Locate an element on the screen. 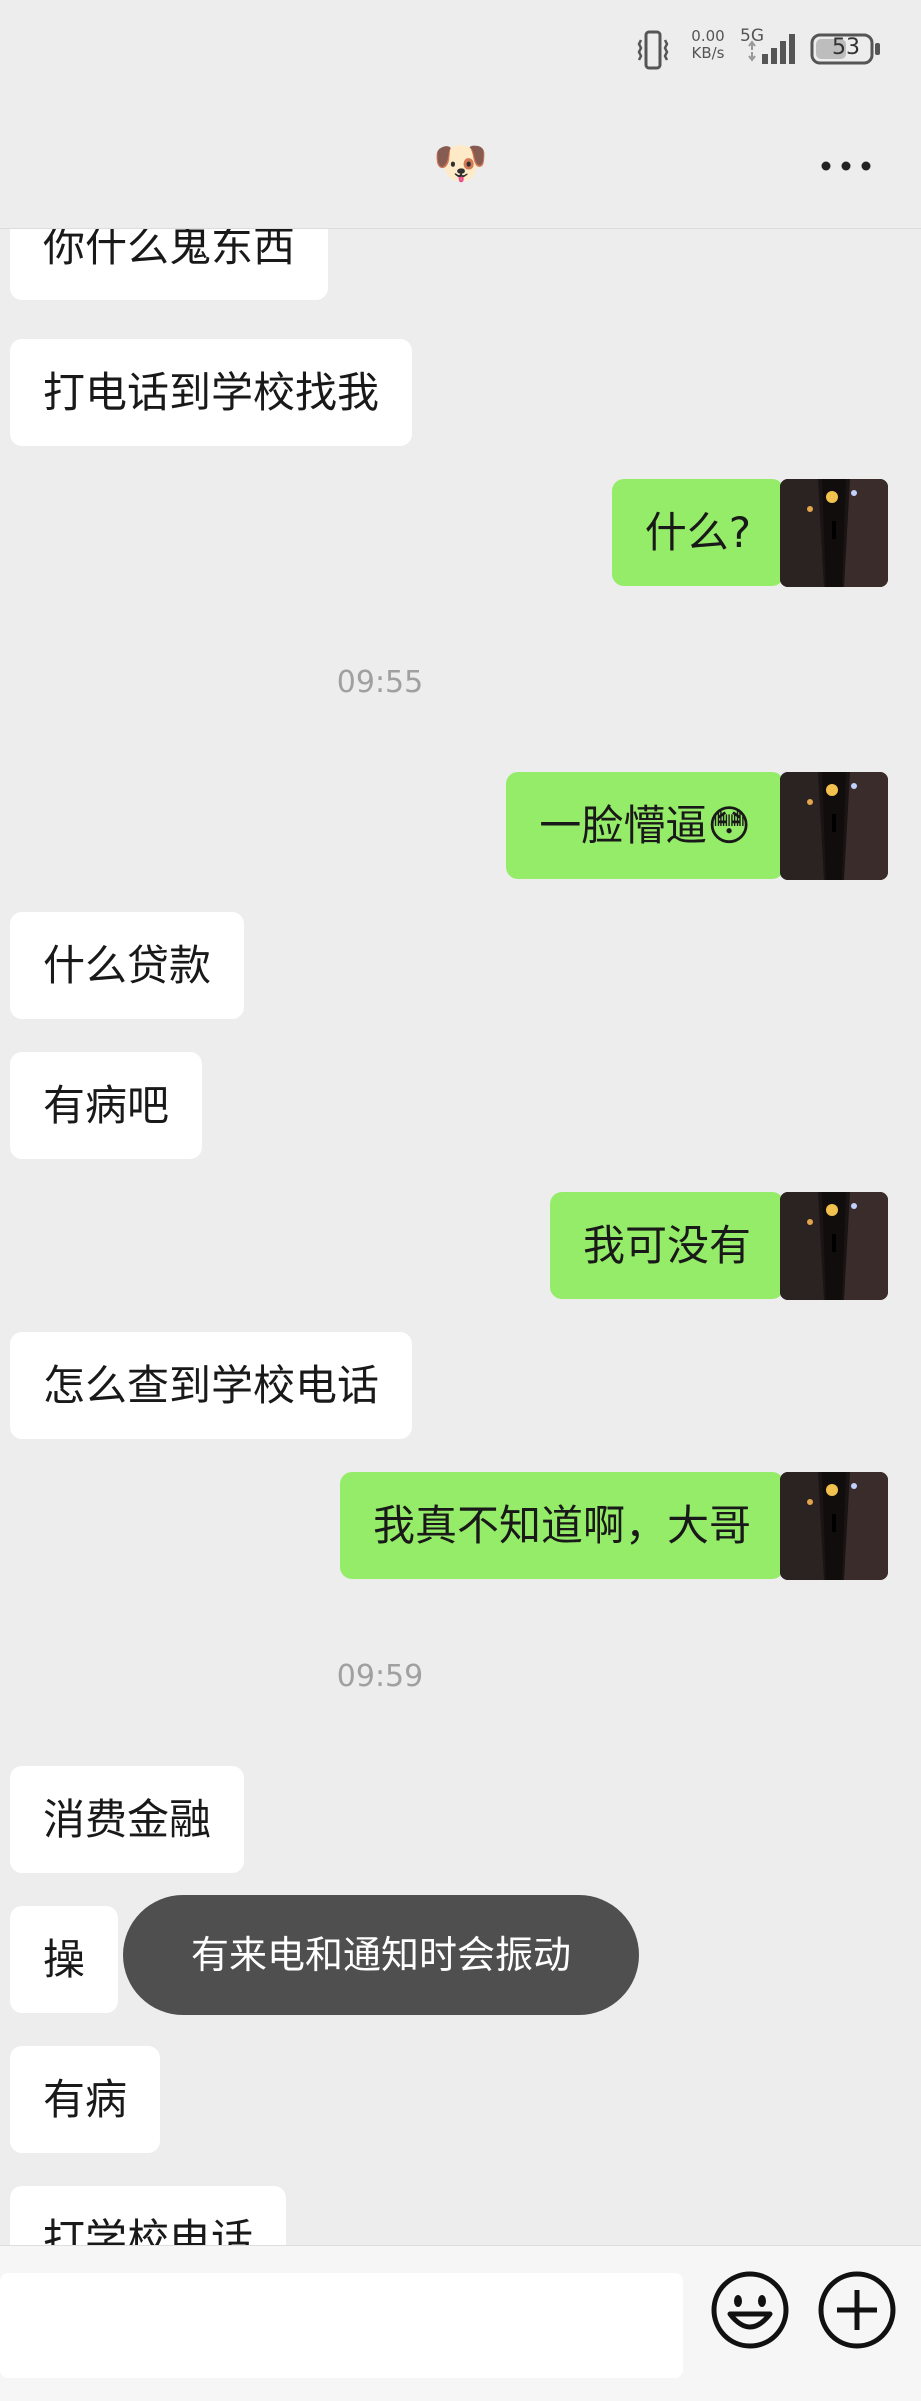 This screenshot has width=921, height=2401. input-bar is located at coordinates (460, 2323).